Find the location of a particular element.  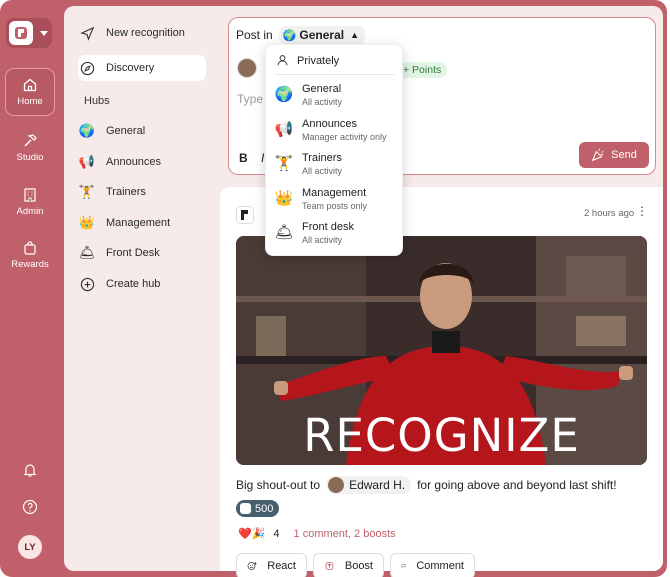

comment-button: Comment is located at coordinates (432, 565).